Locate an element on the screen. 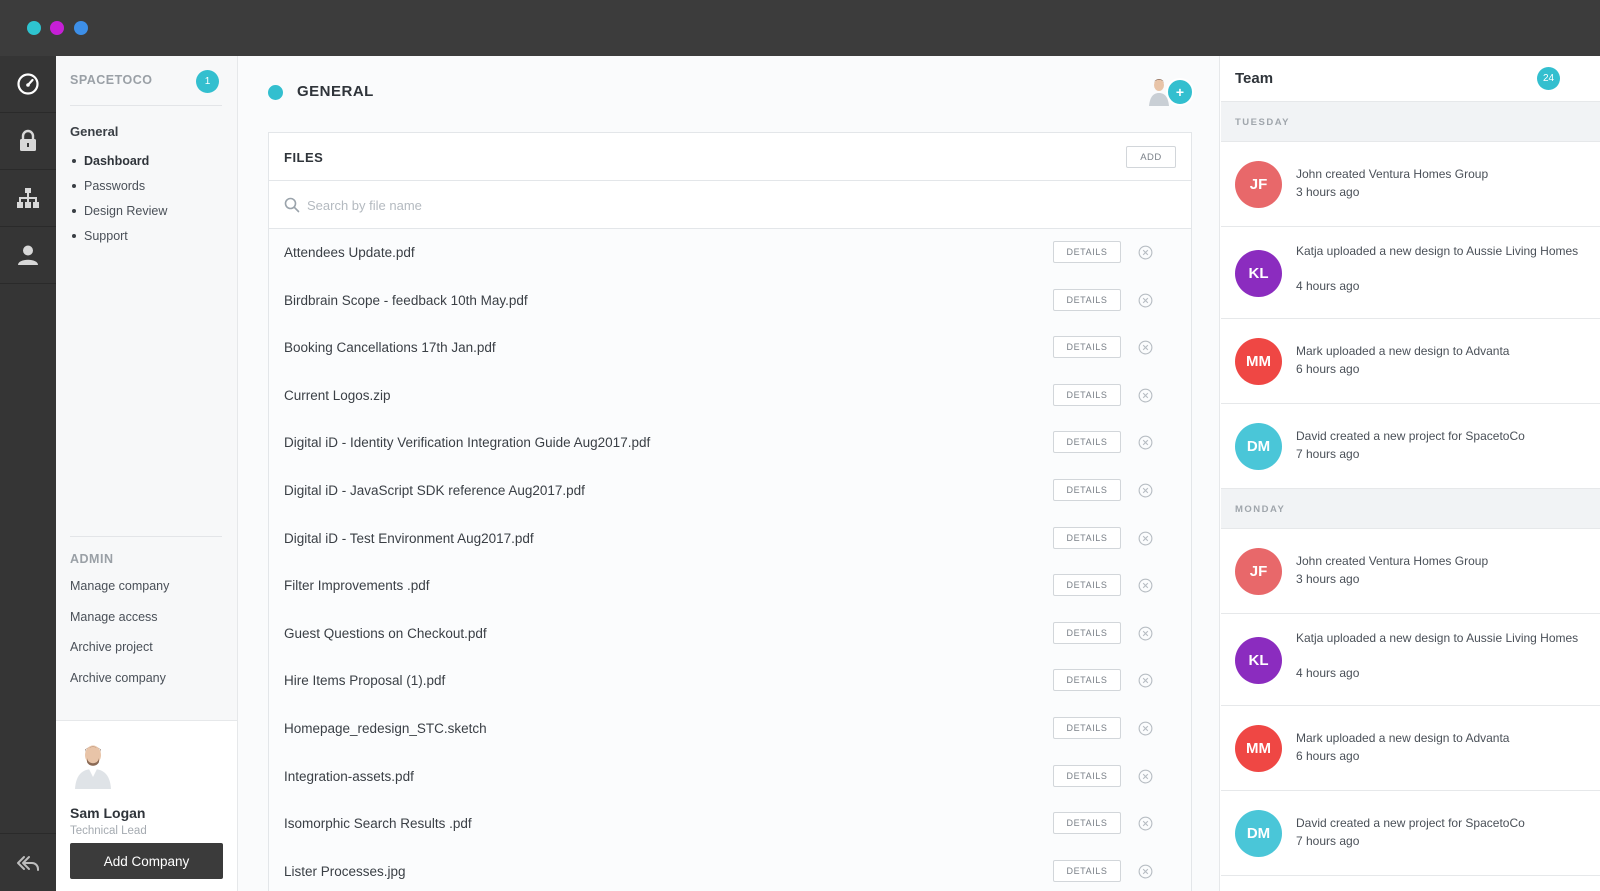 This screenshot has width=1600, height=891. user-role: Technical Lead is located at coordinates (108, 831).